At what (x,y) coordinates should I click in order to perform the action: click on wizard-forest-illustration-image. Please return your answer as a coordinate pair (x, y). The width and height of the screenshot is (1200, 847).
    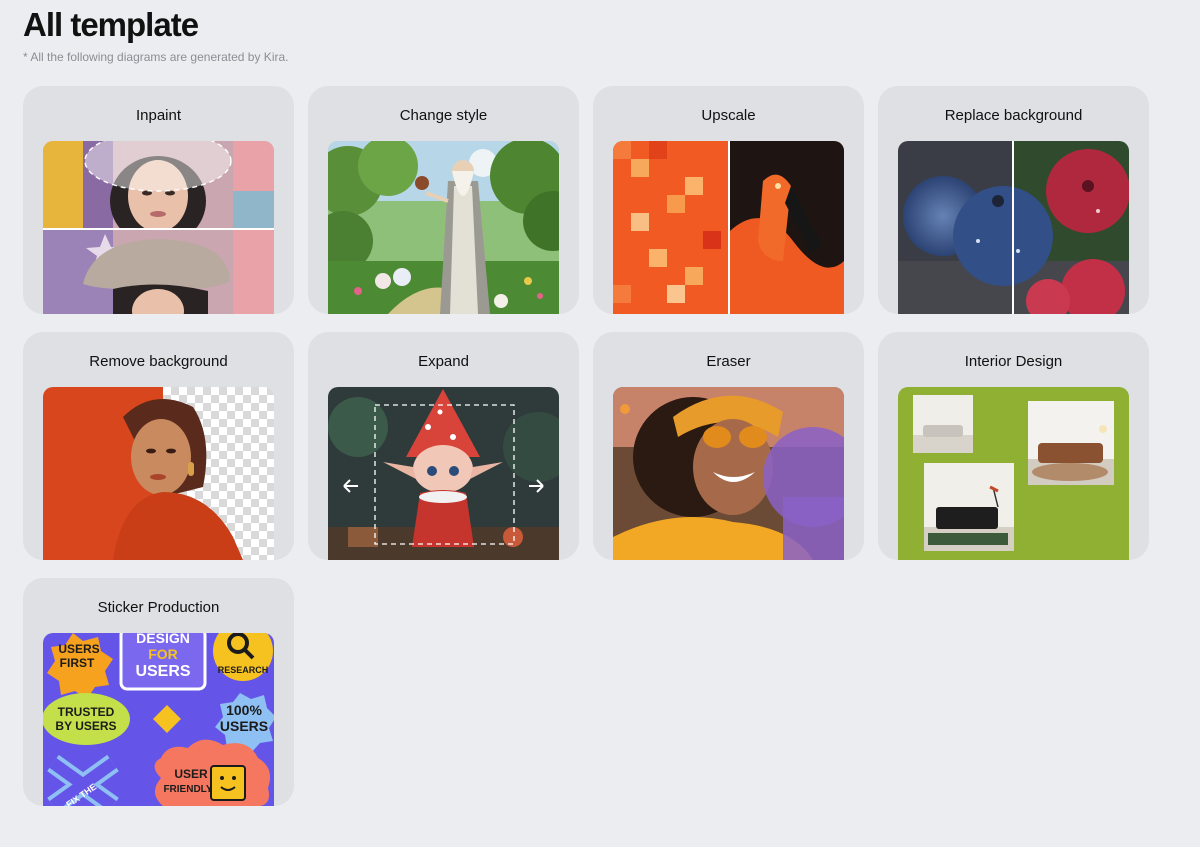
    Looking at the image, I should click on (443, 227).